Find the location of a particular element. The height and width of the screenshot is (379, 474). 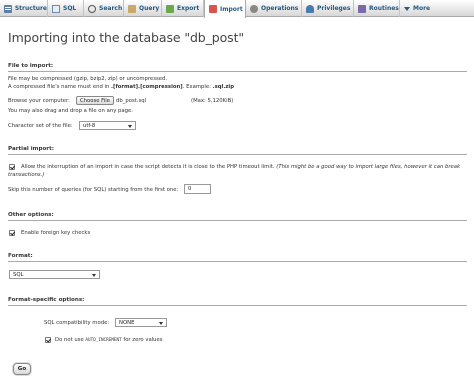

tab-more: More is located at coordinates (417, 8).